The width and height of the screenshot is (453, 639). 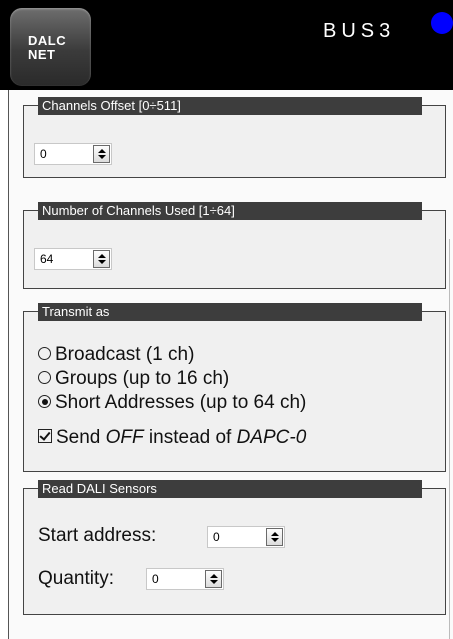 What do you see at coordinates (226, 45) in the screenshot?
I see `header-bar: DALC NET BUS3` at bounding box center [226, 45].